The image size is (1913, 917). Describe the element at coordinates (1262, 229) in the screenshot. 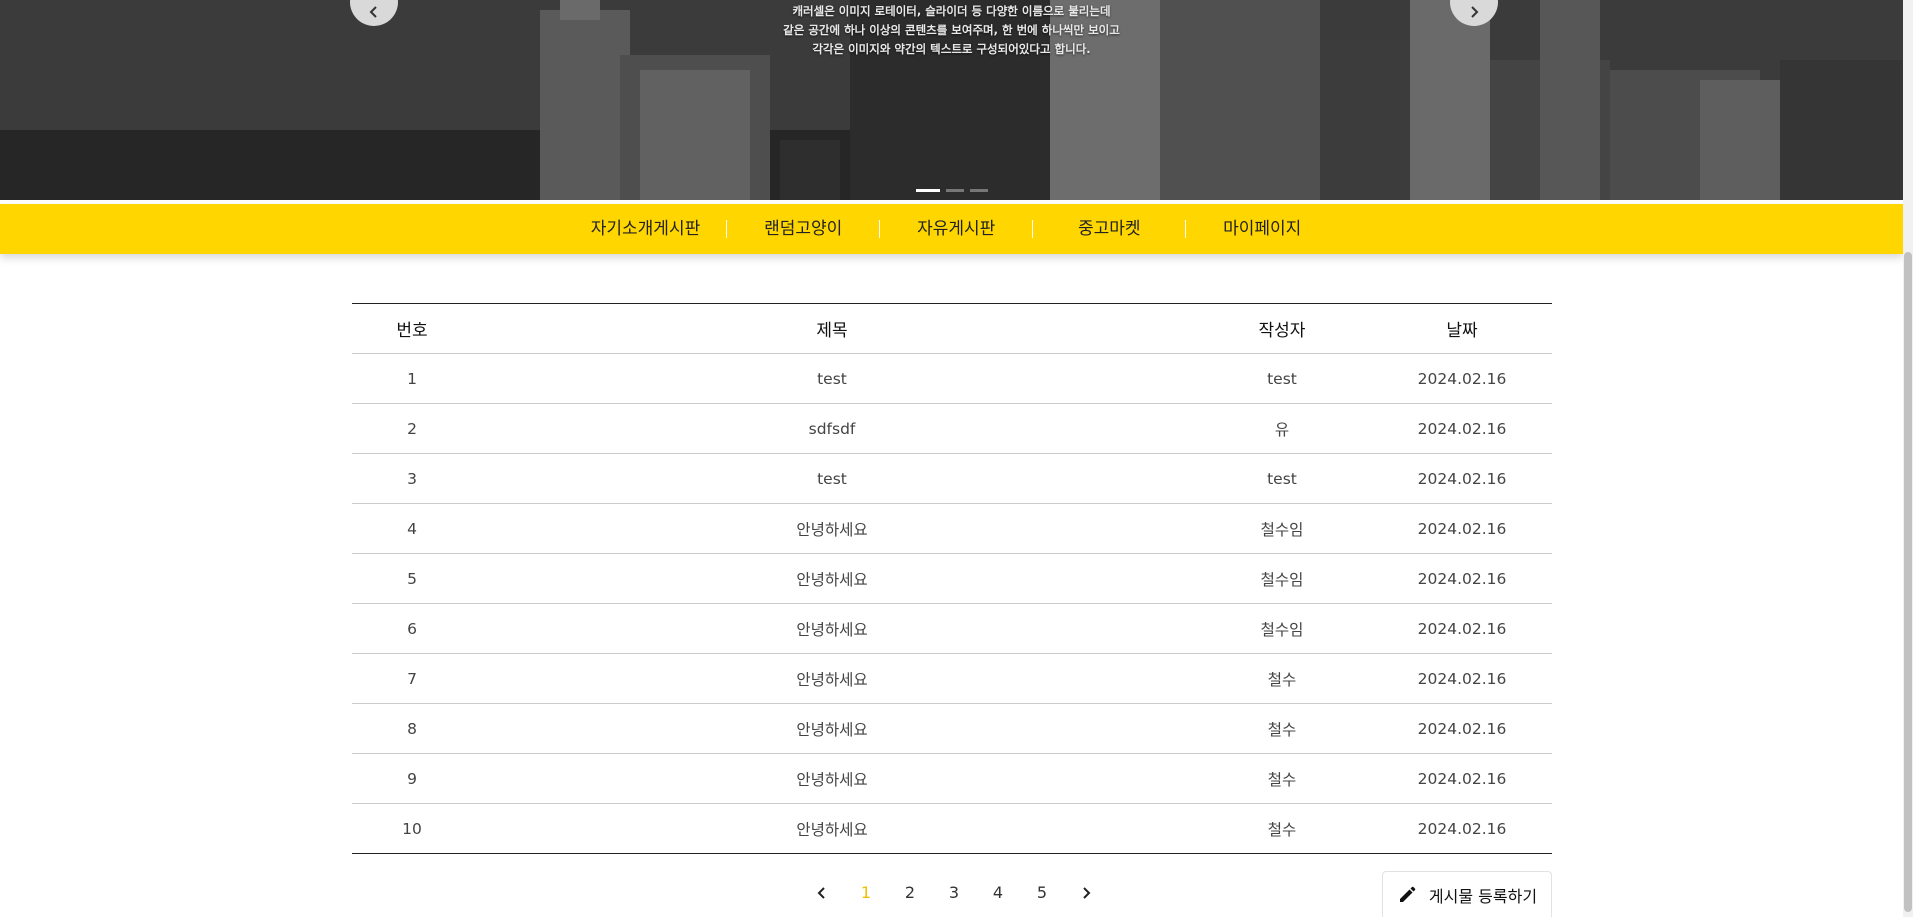

I see `nav-item-my-page: 마이페이지` at that location.